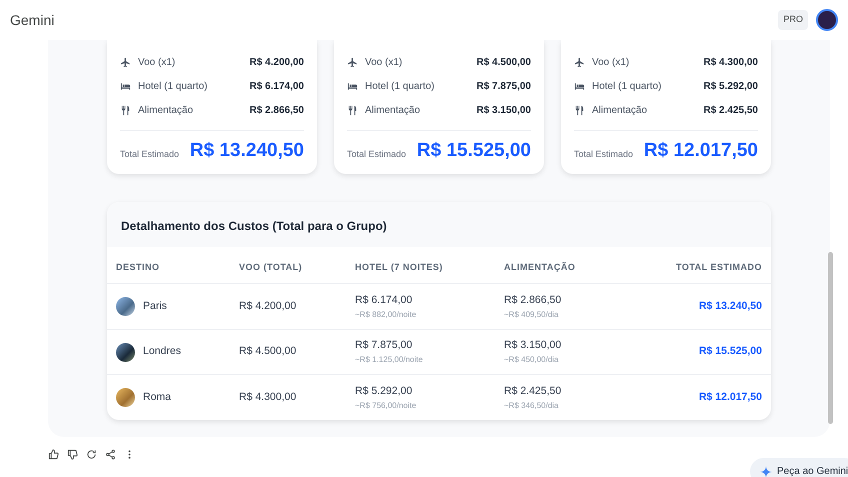 This screenshot has width=848, height=477. I want to click on table-cell-text: R$ 4.500,00, so click(268, 352).